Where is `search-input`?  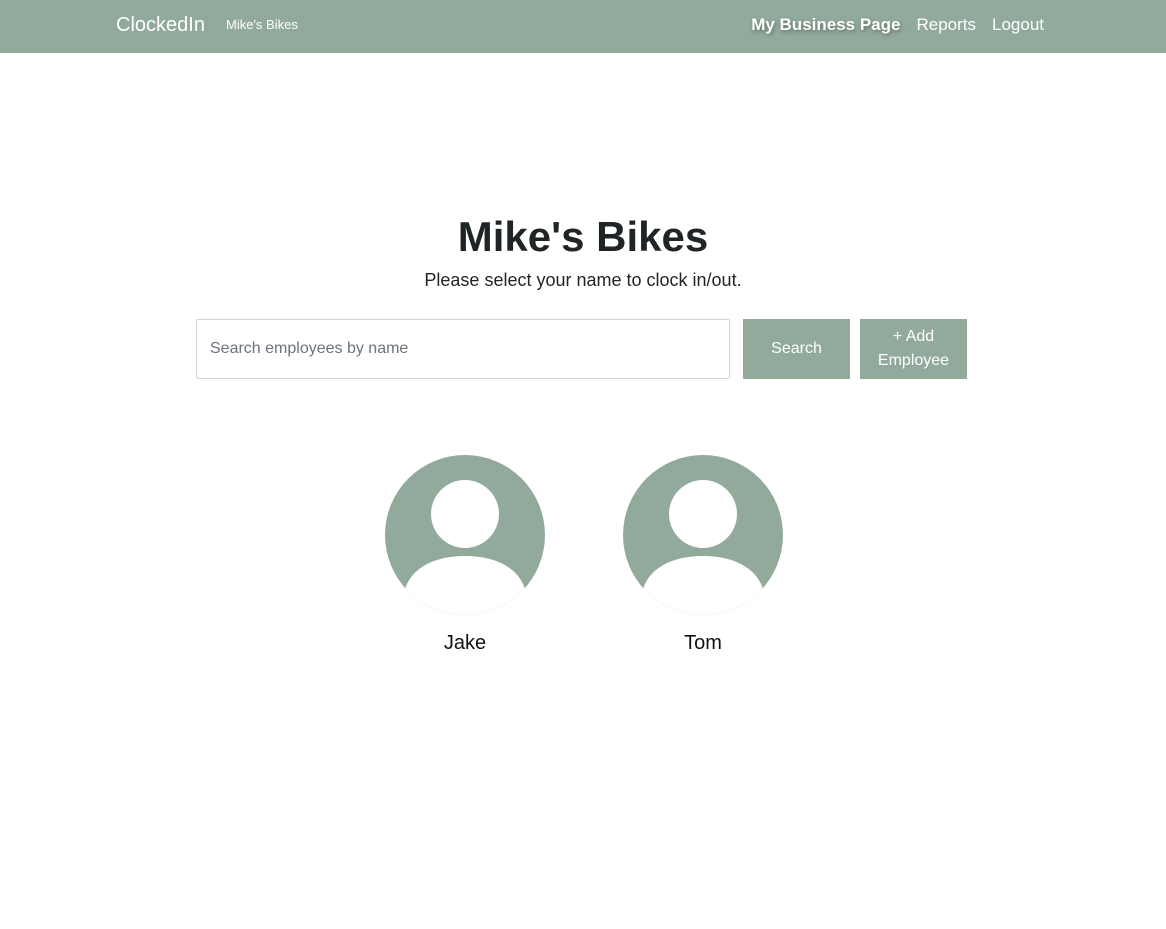 search-input is located at coordinates (463, 349).